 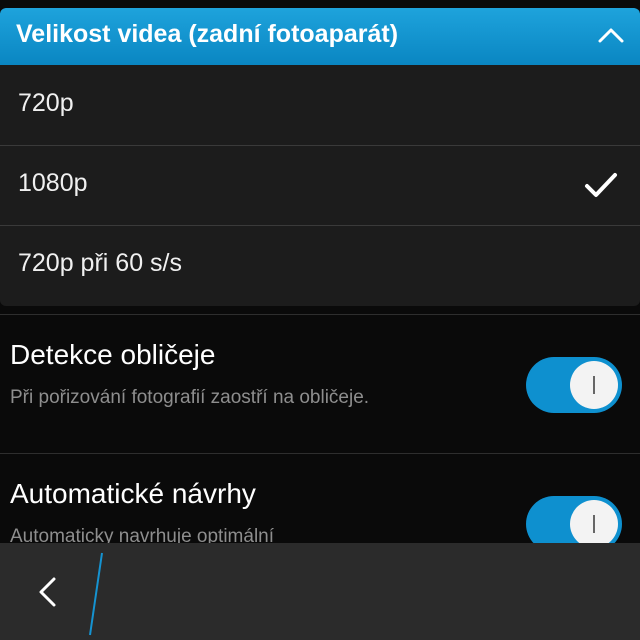 What do you see at coordinates (320, 265) in the screenshot?
I see `option-720p-60fps: 720p při 60 s/s` at bounding box center [320, 265].